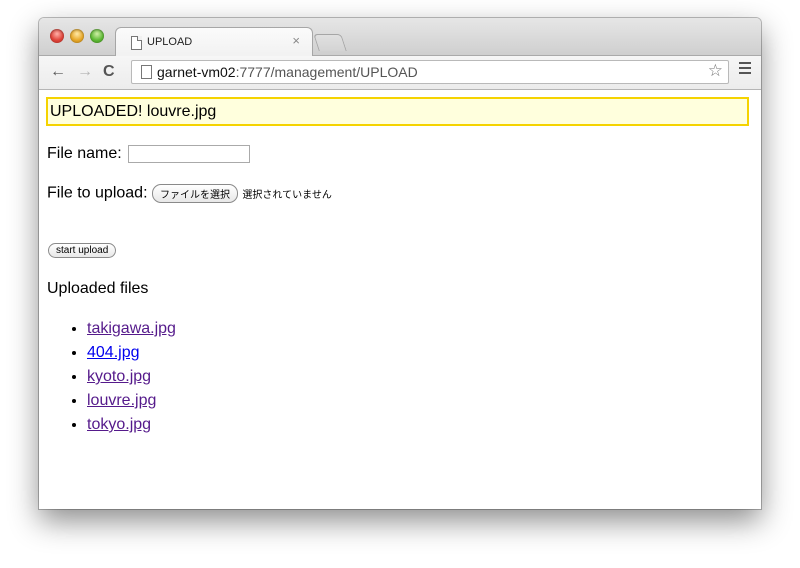  I want to click on file-link: takigawa.jpg, so click(131, 328).